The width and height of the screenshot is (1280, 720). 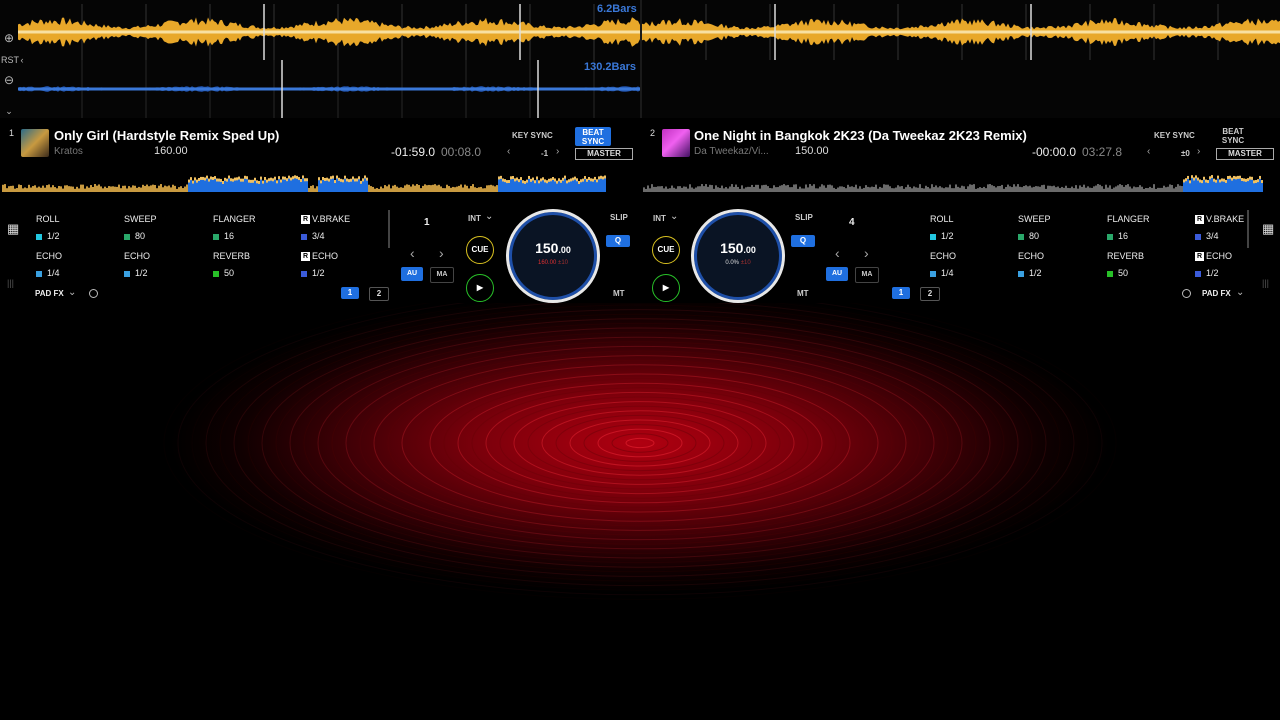 What do you see at coordinates (619, 293) in the screenshot?
I see `deck1-master-tempo-button: MT` at bounding box center [619, 293].